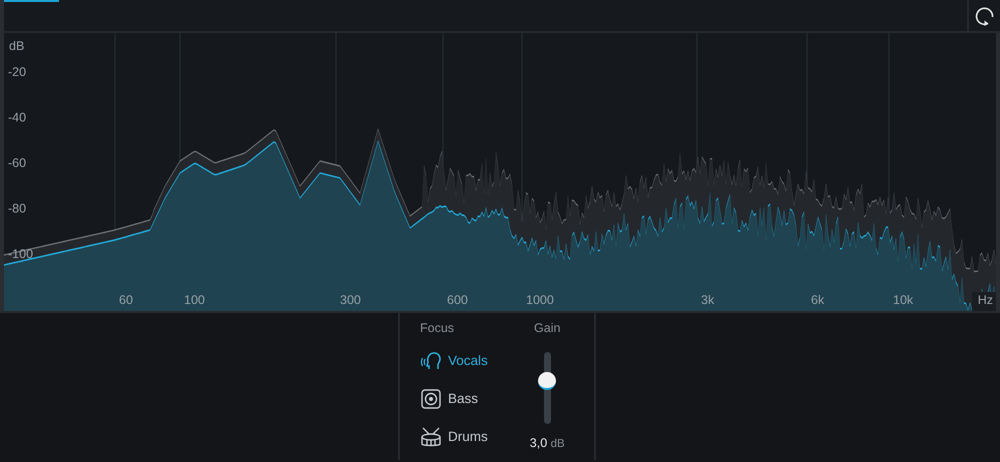 The height and width of the screenshot is (462, 1000). Describe the element at coordinates (707, 300) in the screenshot. I see `x-axis-label: 3k` at that location.